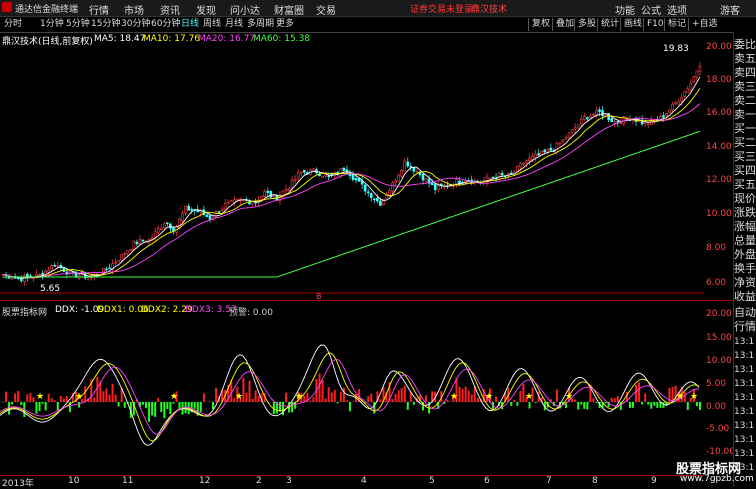 This screenshot has height=489, width=756. I want to click on menu-gongneng: 功能, so click(625, 9).